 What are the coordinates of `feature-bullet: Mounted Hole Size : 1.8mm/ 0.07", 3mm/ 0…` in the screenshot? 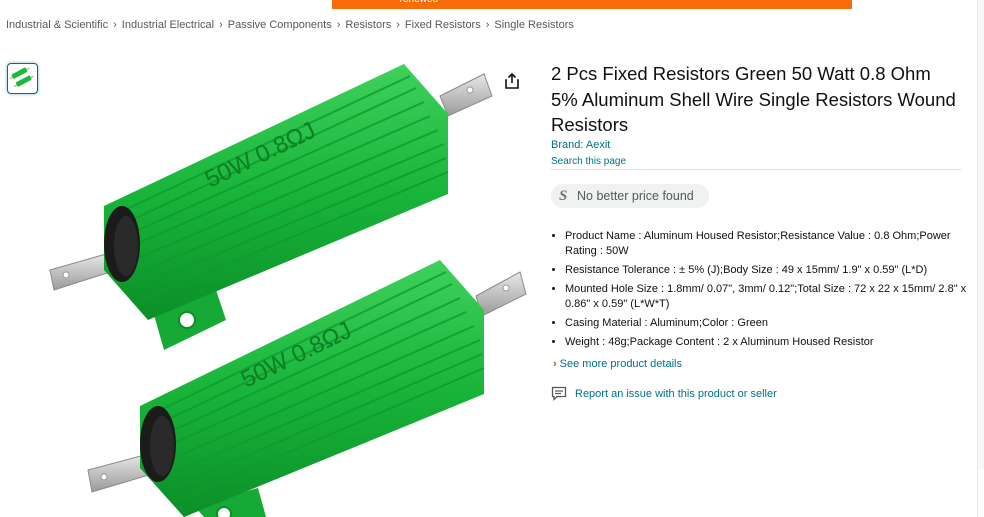 It's located at (772, 297).